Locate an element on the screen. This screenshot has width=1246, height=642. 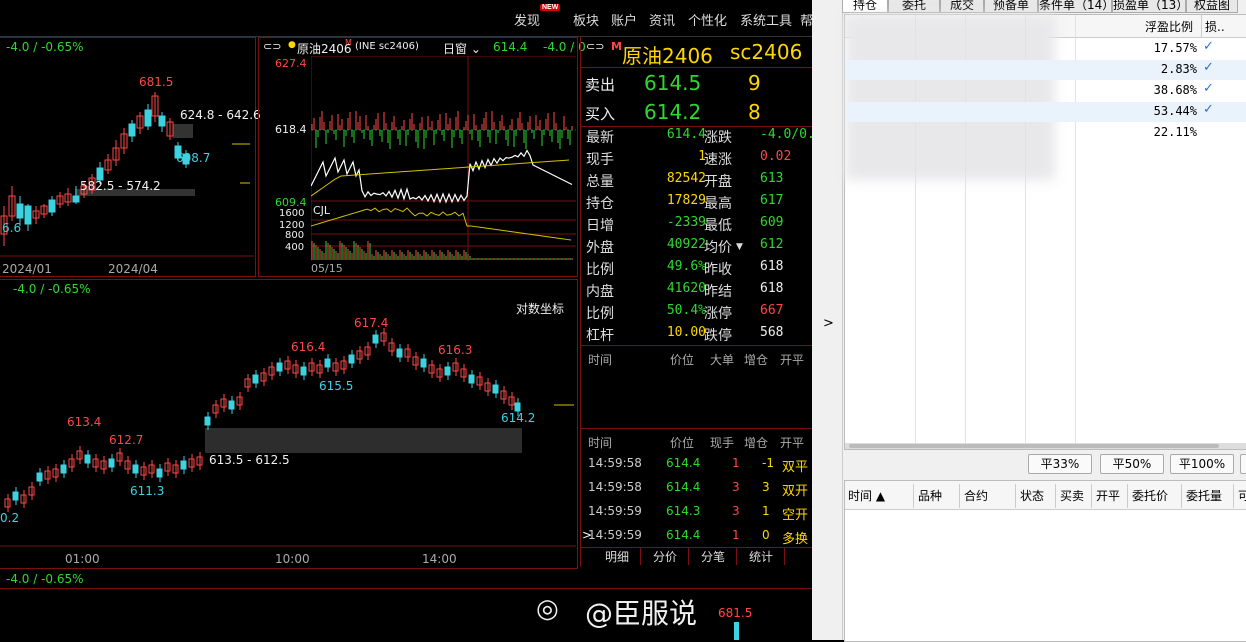
tick-hand: 1 is located at coordinates (736, 535).